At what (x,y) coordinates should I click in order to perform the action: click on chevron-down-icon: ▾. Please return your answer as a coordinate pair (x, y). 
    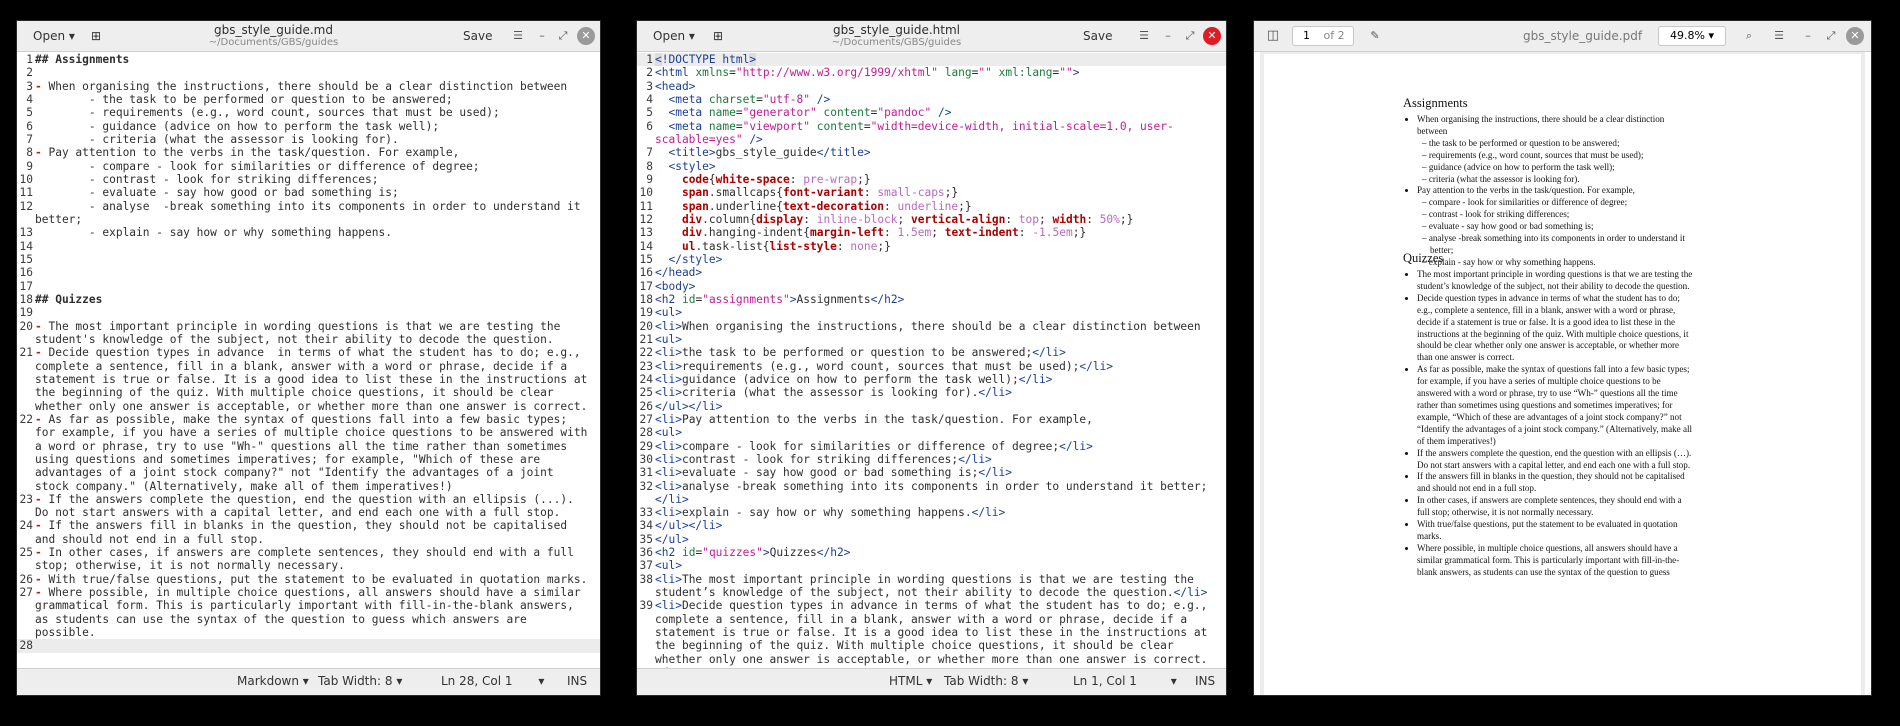
    Looking at the image, I should click on (1711, 35).